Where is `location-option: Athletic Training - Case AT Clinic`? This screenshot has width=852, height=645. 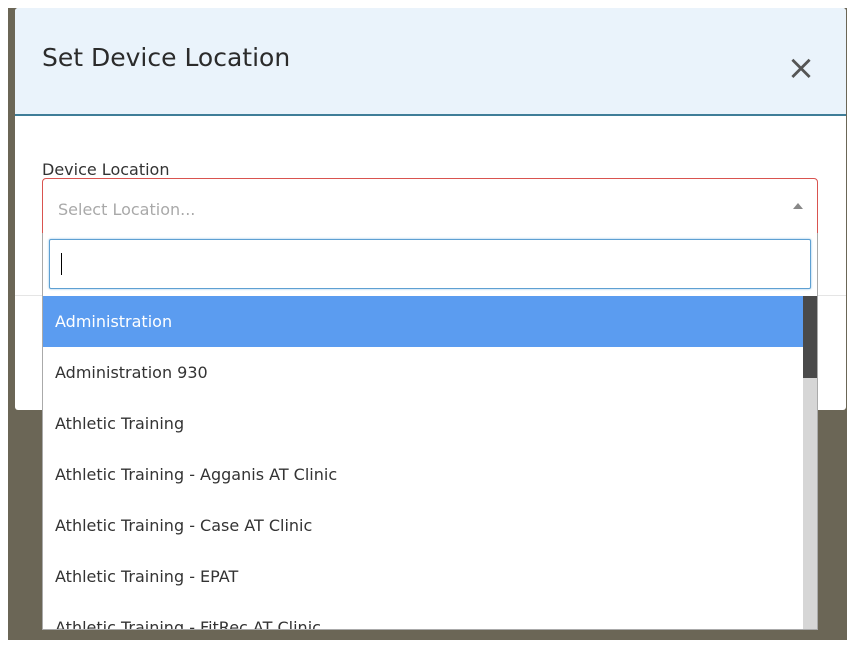
location-option: Athletic Training - Case AT Clinic is located at coordinates (423, 525).